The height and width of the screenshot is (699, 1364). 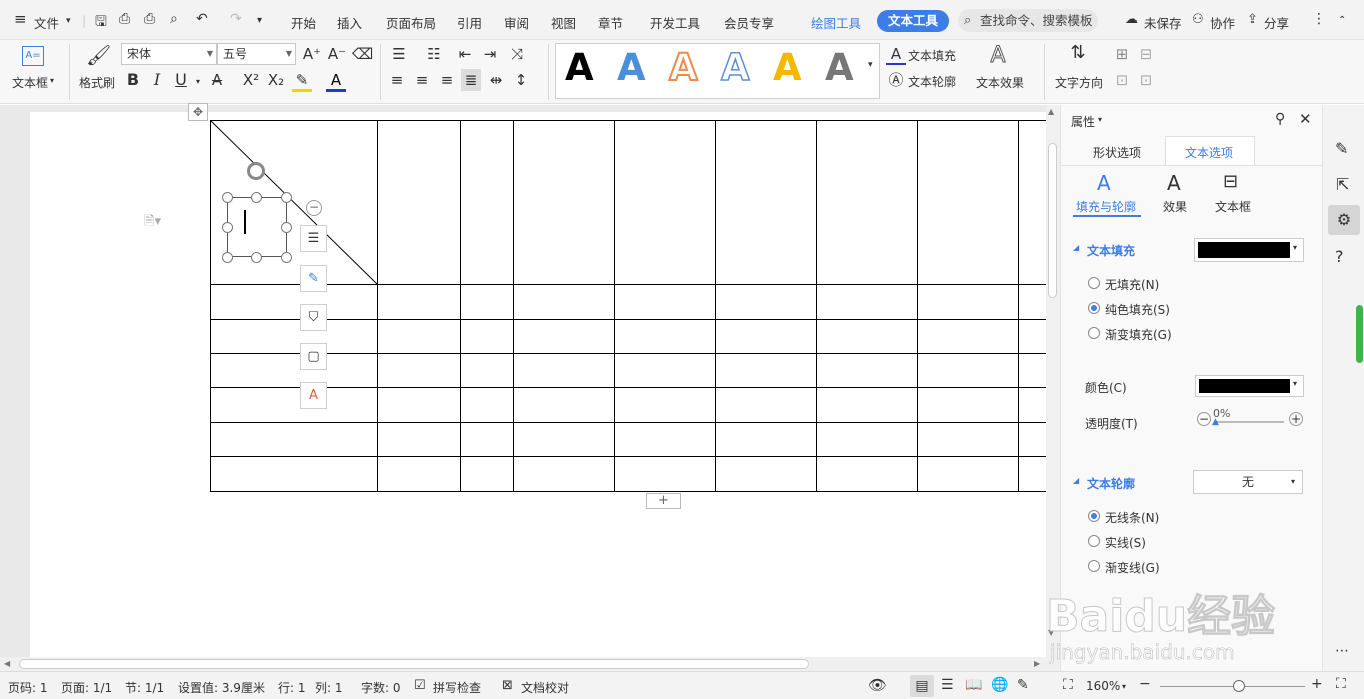 What do you see at coordinates (836, 22) in the screenshot?
I see `tab-drawing-tools: 绘图工具` at bounding box center [836, 22].